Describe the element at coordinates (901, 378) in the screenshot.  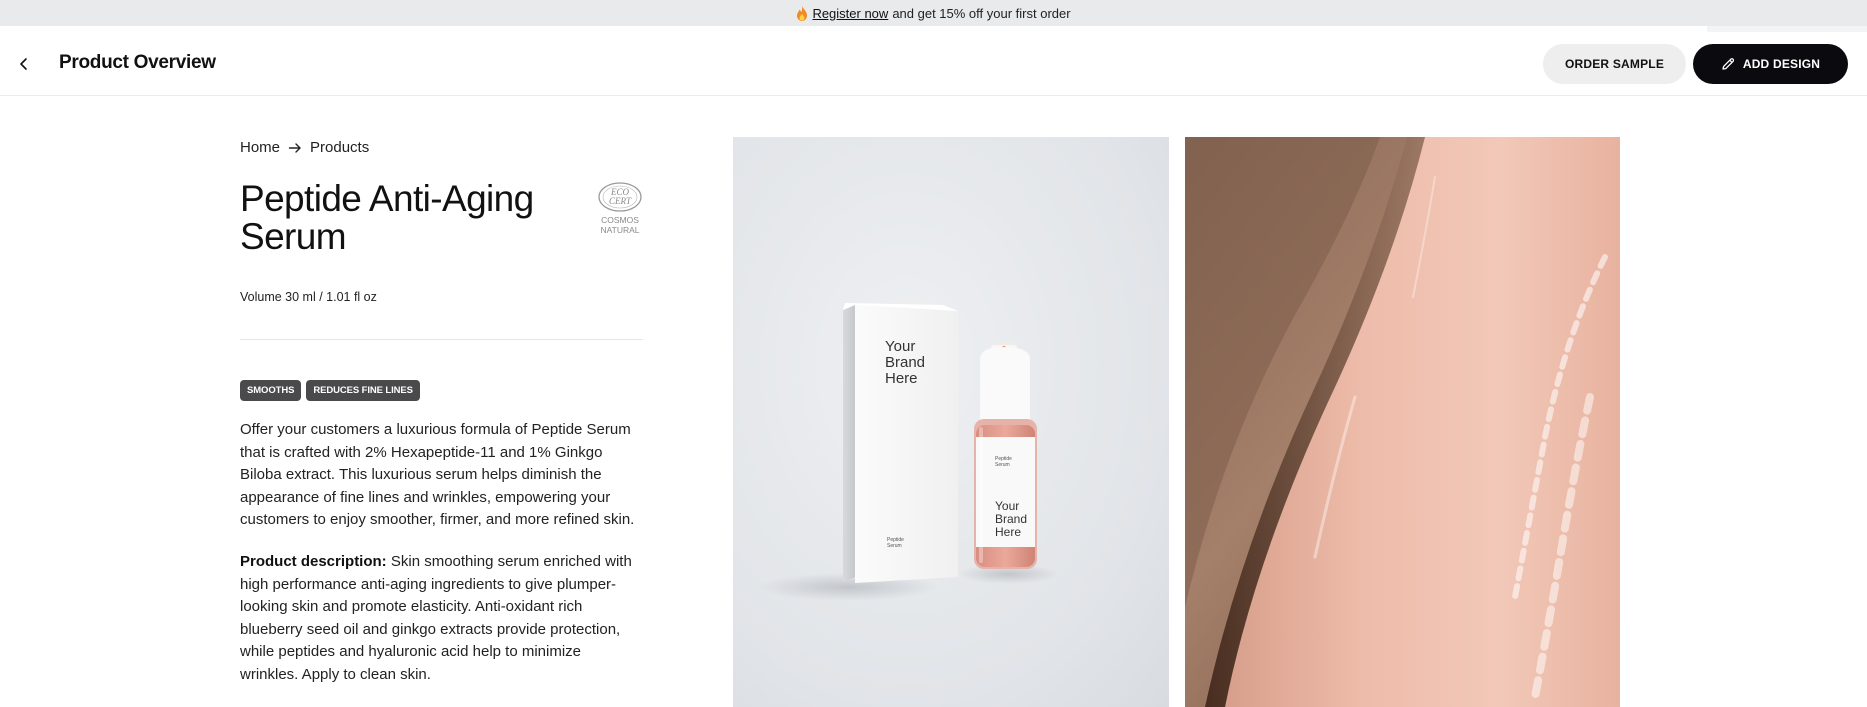
I see `box-brand-text-3: Here` at that location.